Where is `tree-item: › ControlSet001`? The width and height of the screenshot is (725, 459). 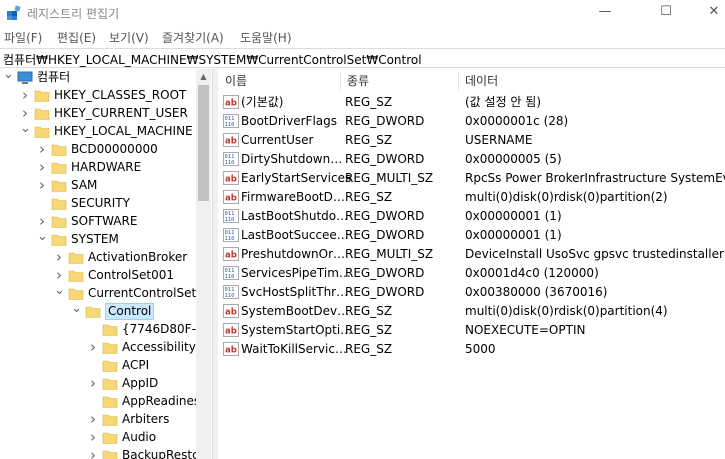
tree-item: › ControlSet001 is located at coordinates (106, 276).